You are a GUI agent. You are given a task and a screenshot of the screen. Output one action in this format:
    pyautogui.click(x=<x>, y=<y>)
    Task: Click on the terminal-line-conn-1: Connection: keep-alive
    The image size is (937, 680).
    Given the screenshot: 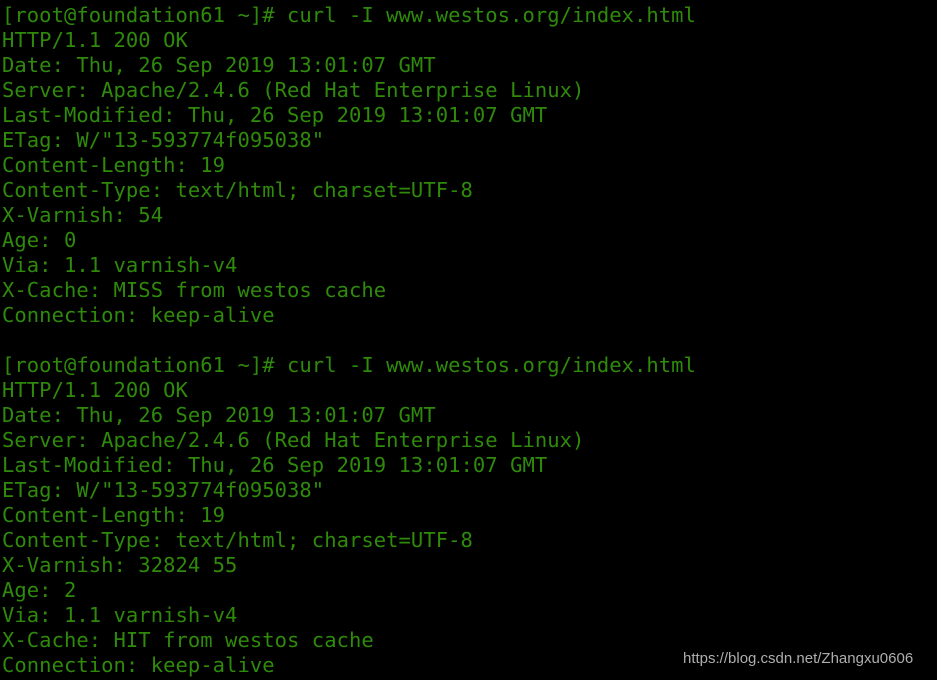 What is the action you would take?
    pyautogui.click(x=138, y=315)
    